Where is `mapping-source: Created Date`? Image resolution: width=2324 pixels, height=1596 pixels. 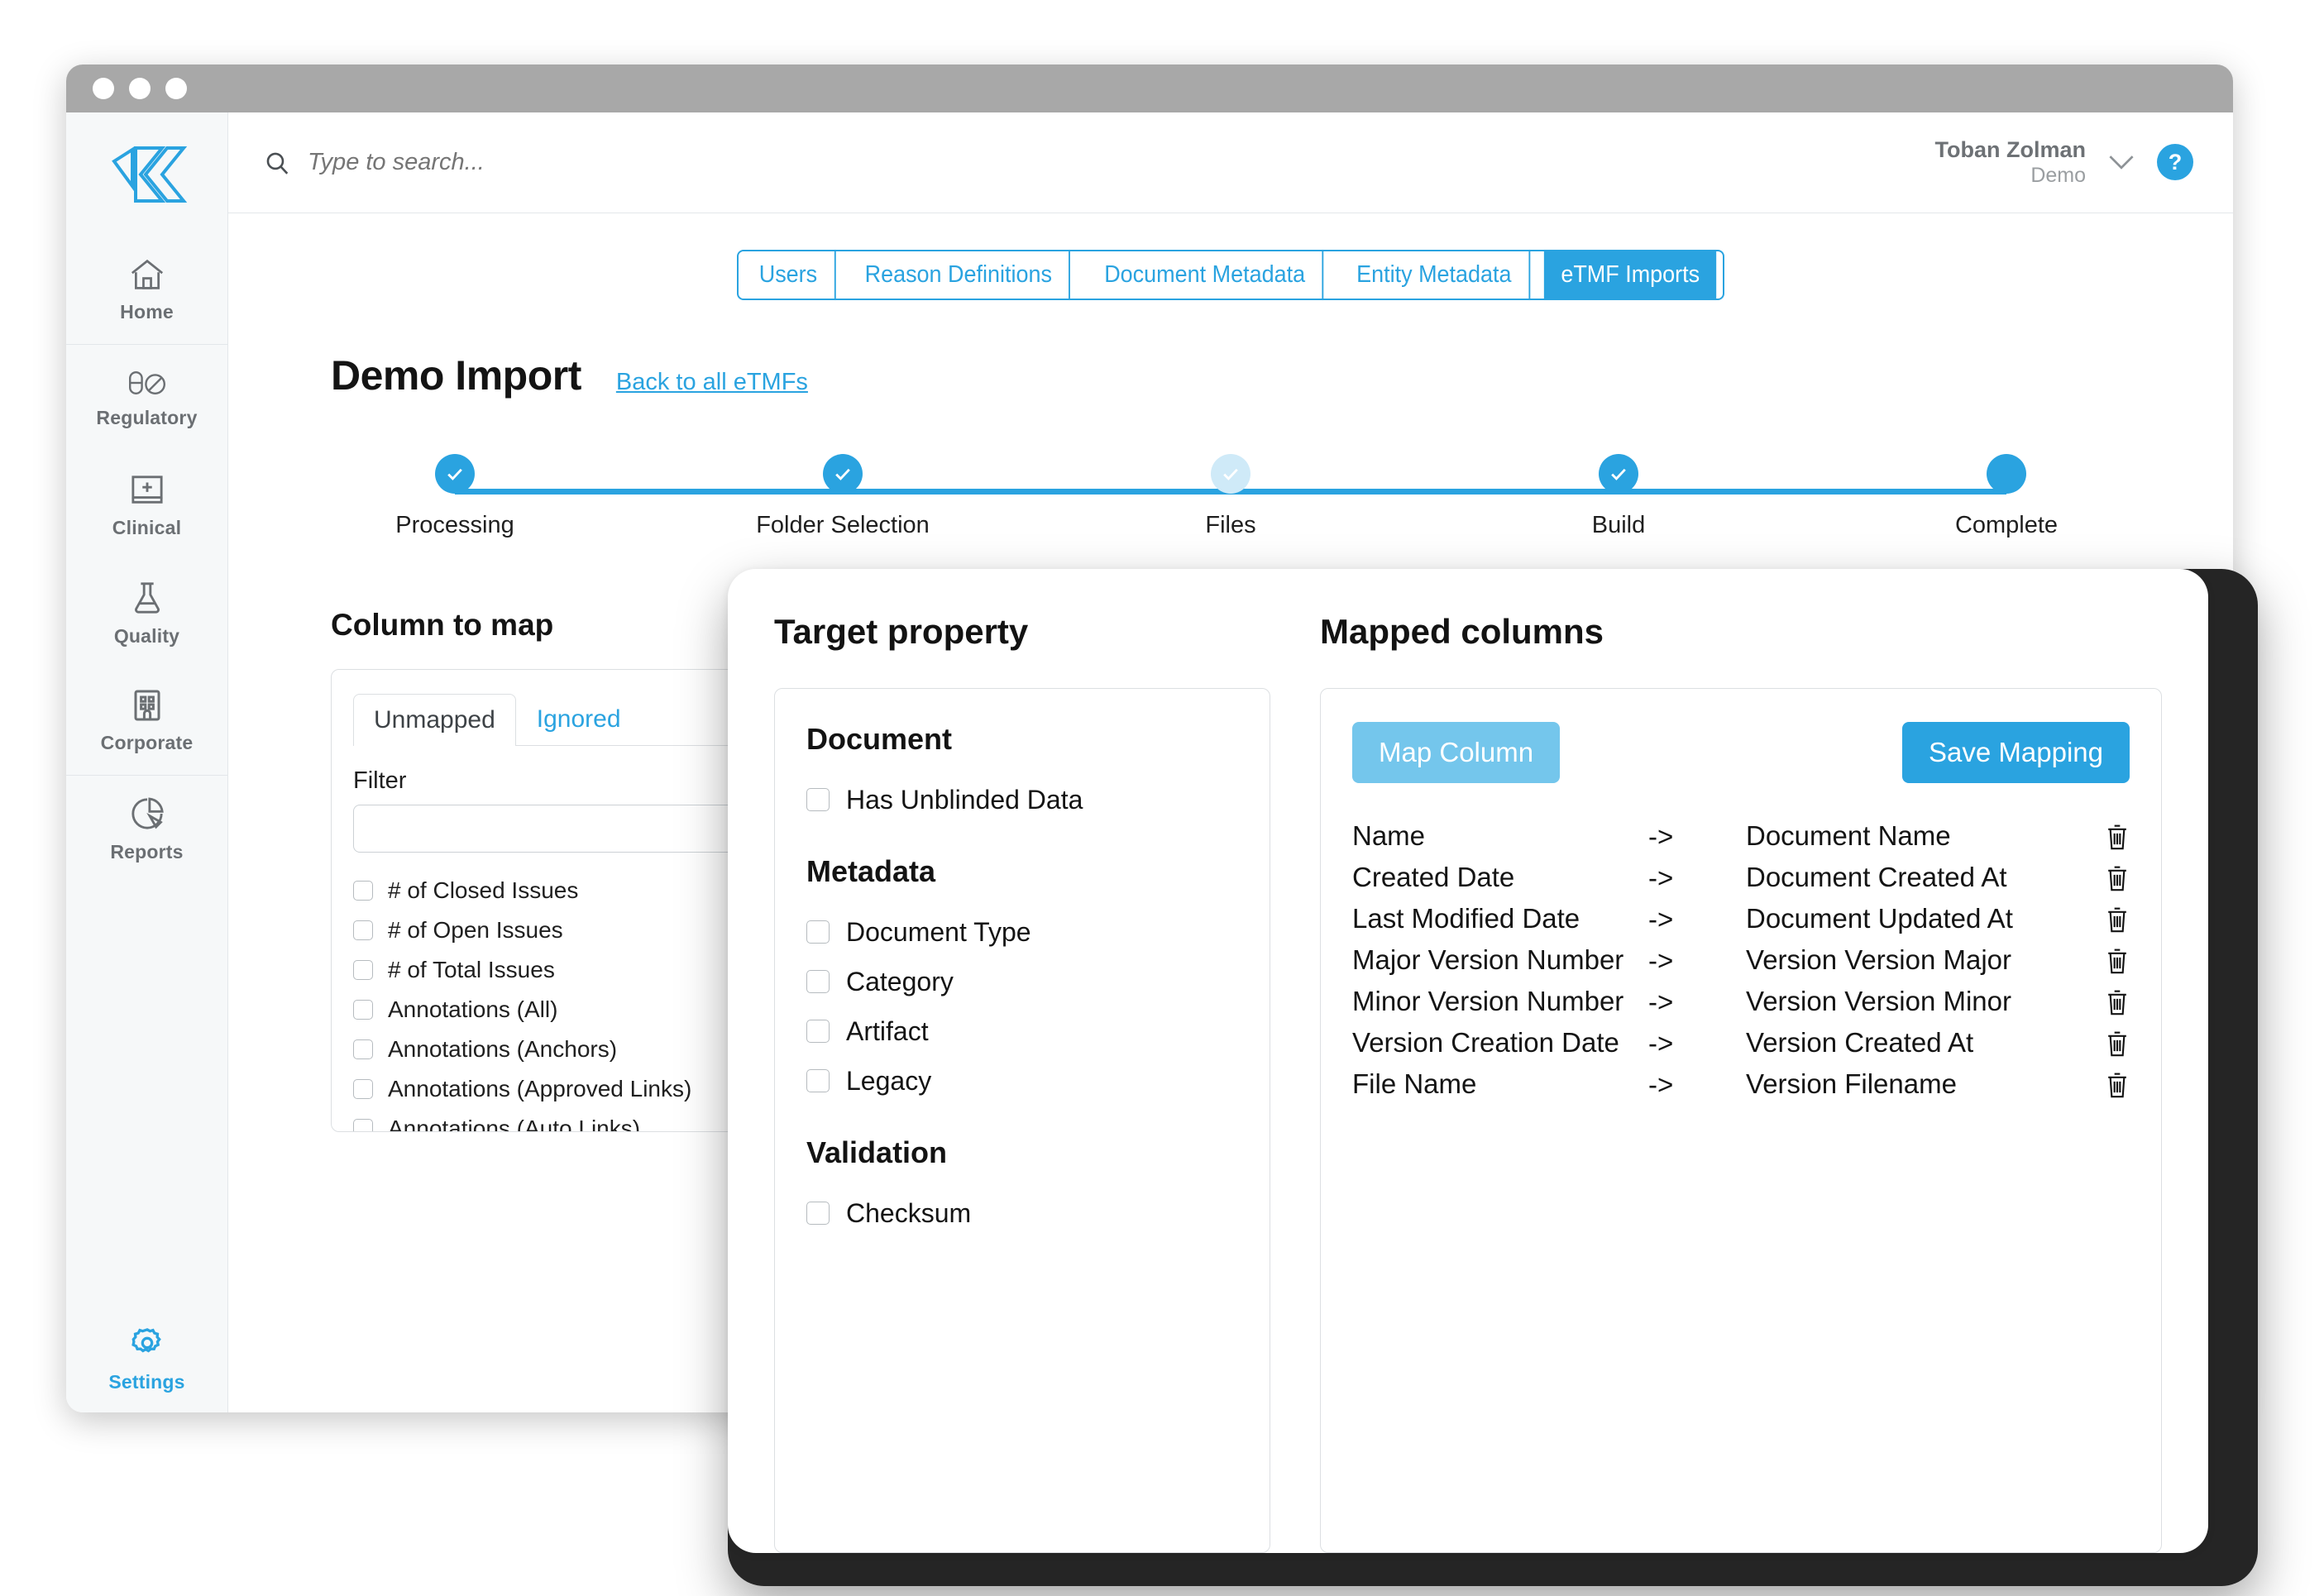
mapping-source: Created Date is located at coordinates (1433, 877).